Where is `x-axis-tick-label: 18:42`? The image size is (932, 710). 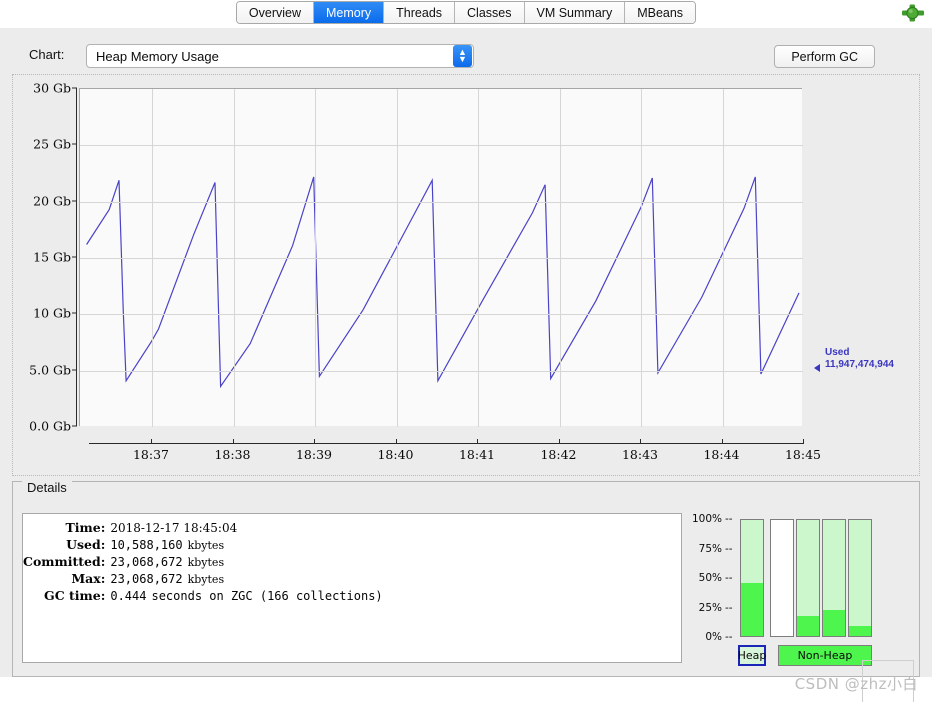 x-axis-tick-label: 18:42 is located at coordinates (558, 454).